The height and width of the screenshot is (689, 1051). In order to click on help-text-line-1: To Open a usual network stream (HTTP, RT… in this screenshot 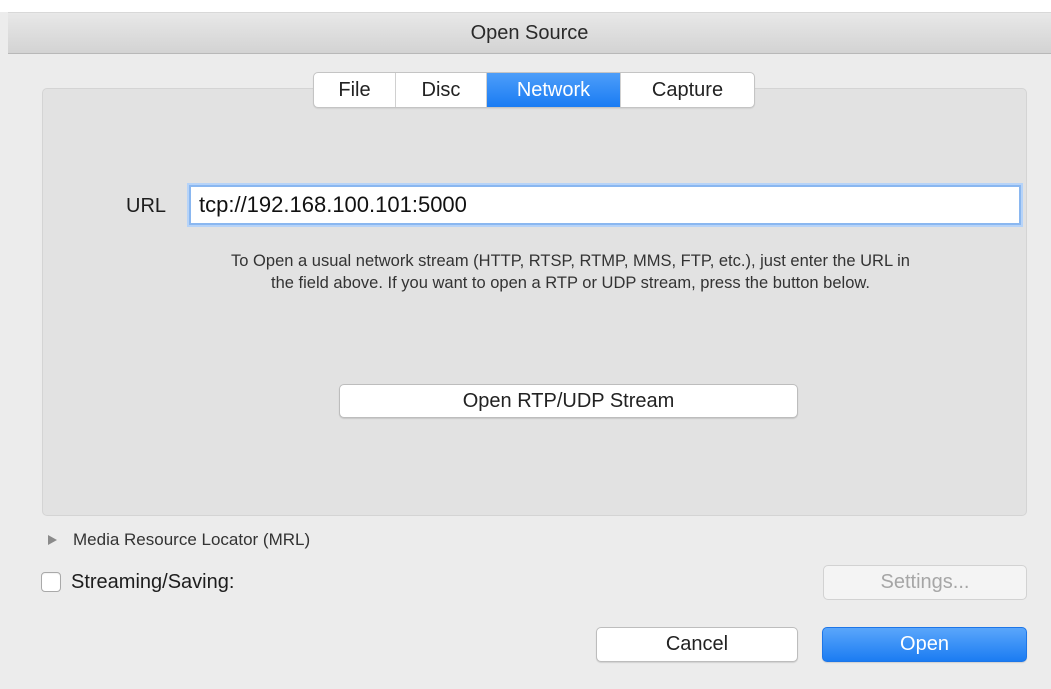, I will do `click(570, 261)`.